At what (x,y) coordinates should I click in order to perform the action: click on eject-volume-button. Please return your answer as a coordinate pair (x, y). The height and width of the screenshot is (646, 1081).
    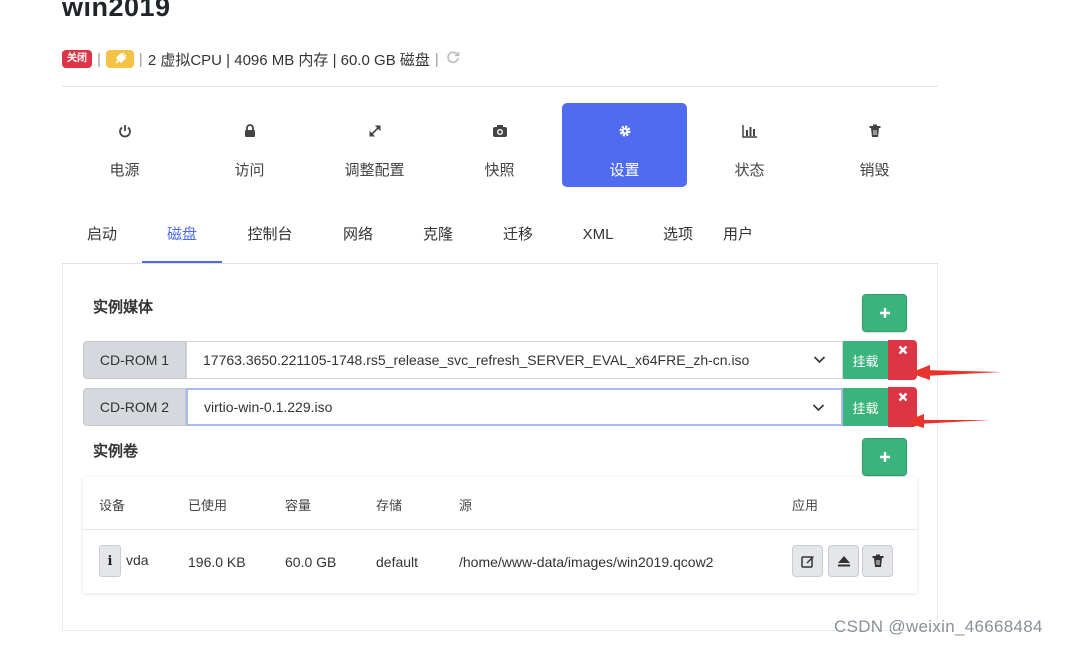
    Looking at the image, I should click on (843, 561).